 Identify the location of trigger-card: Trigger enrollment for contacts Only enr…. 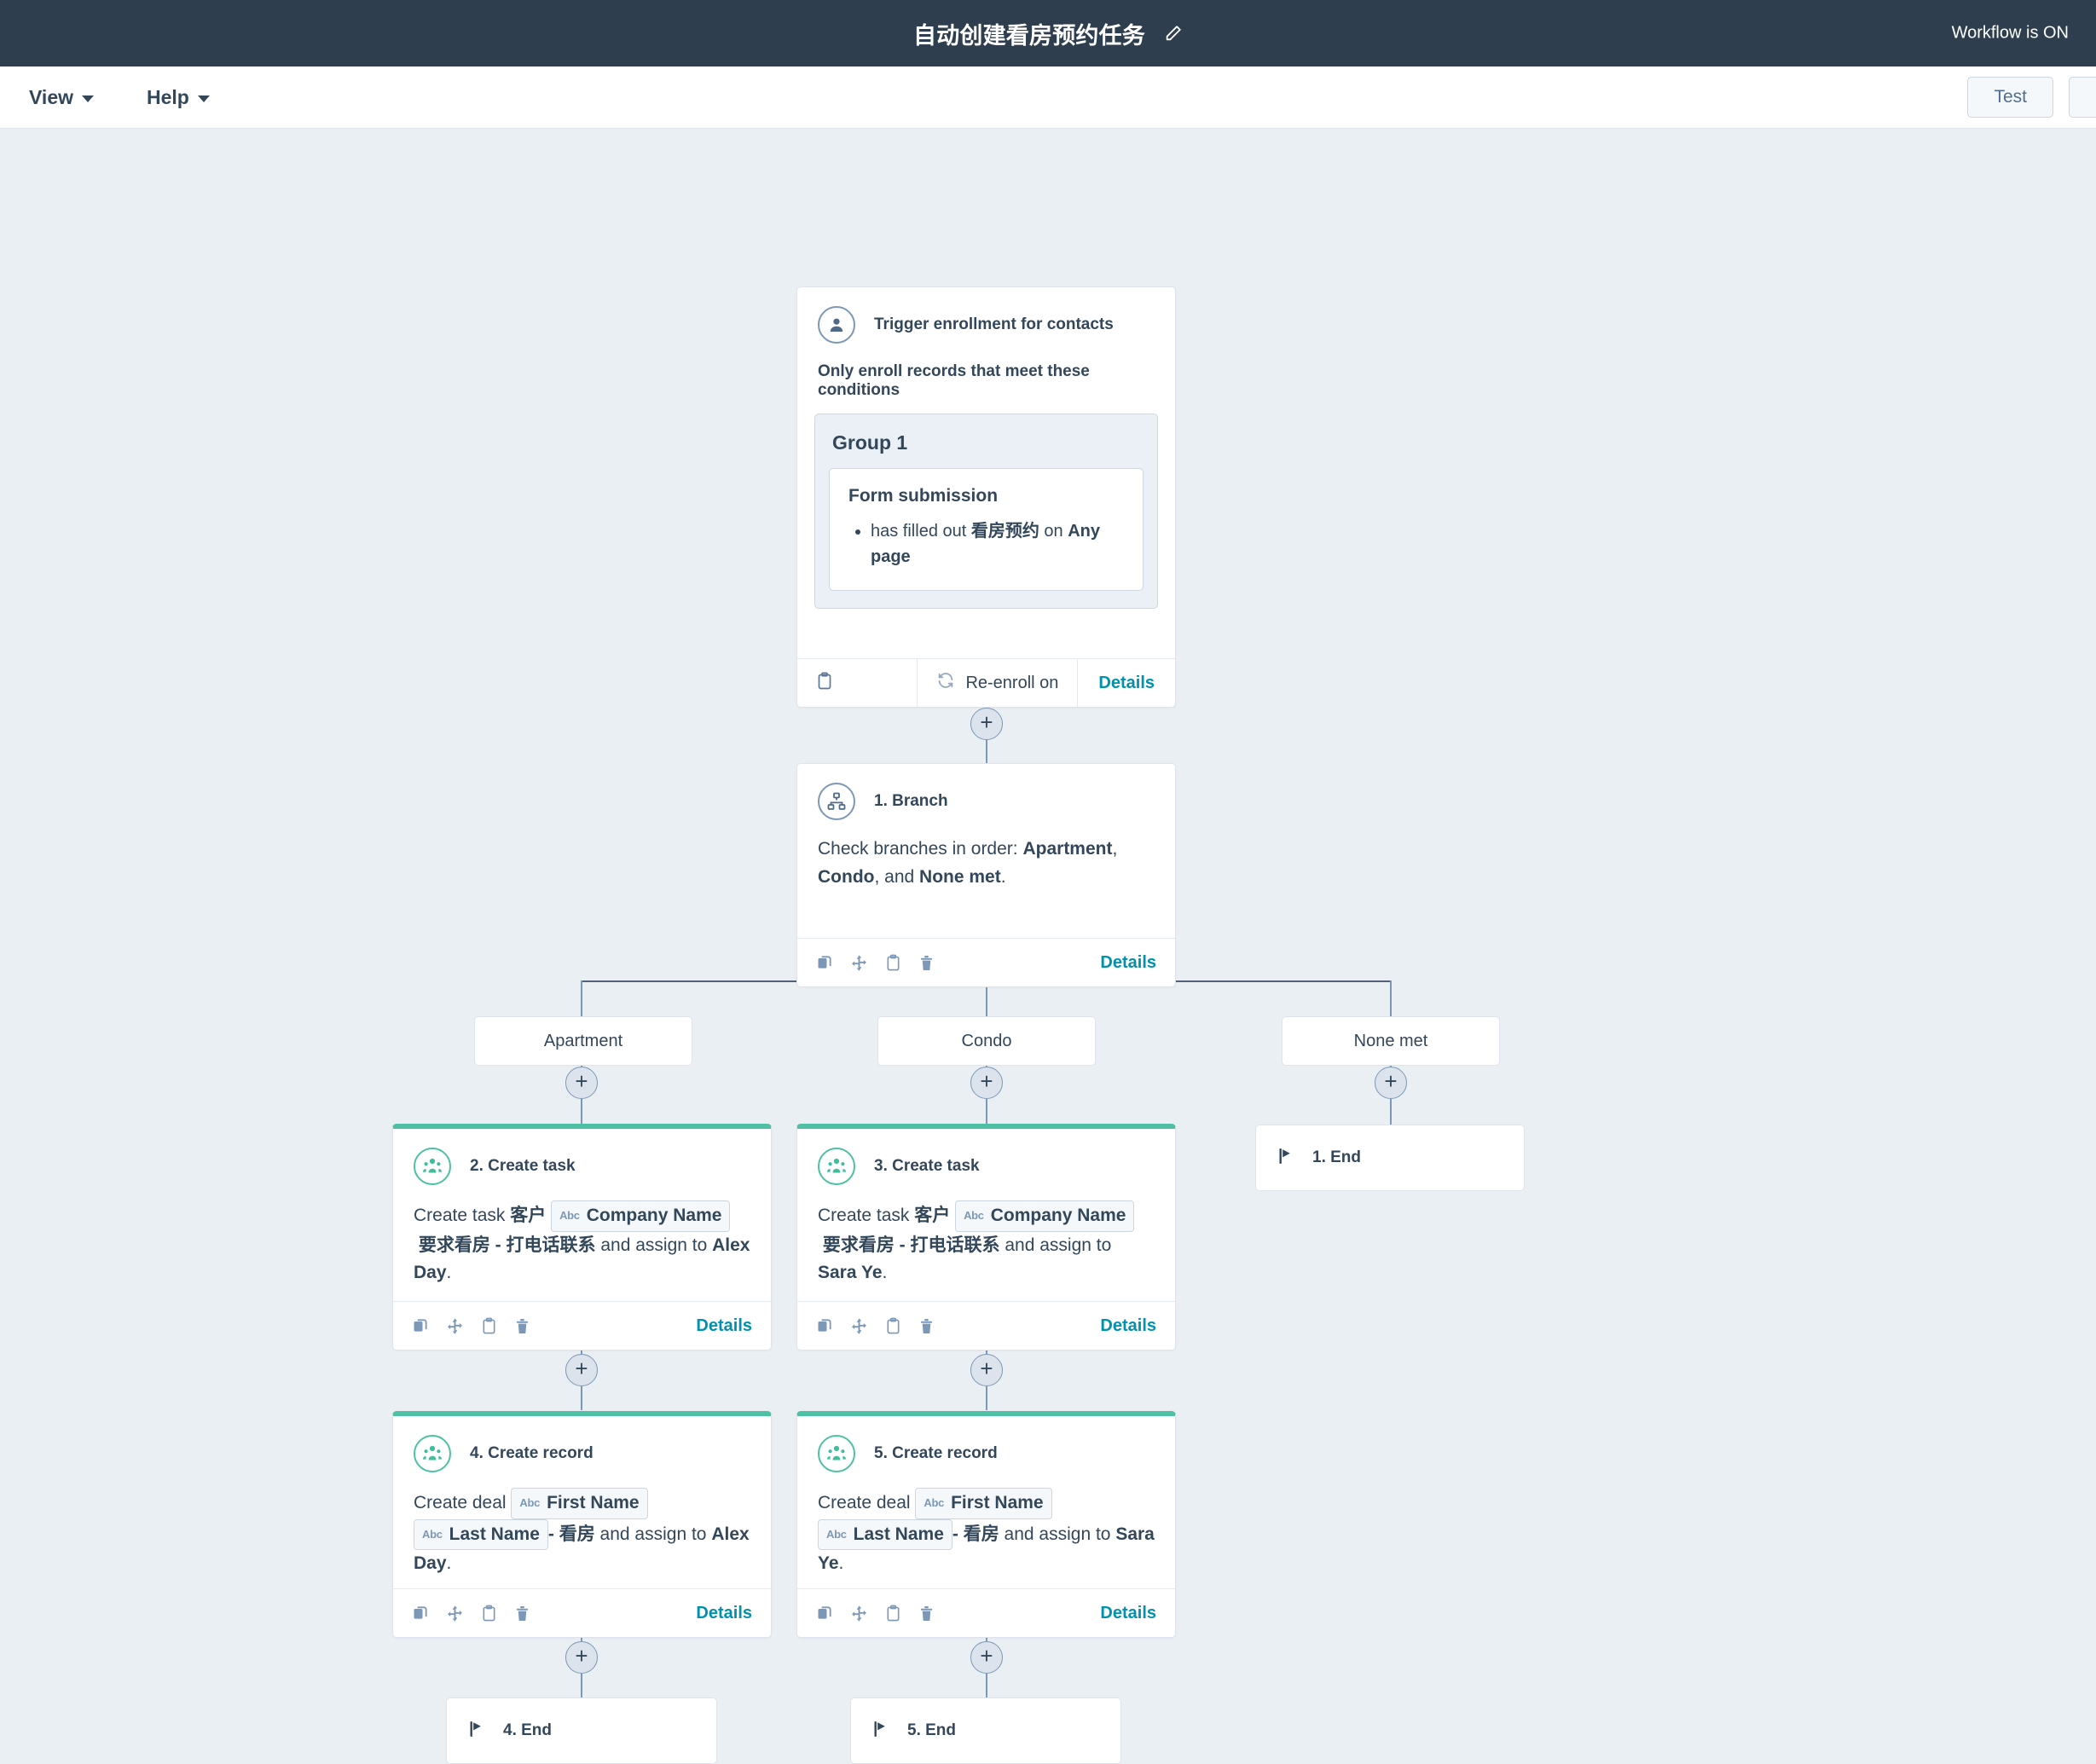
(986, 497).